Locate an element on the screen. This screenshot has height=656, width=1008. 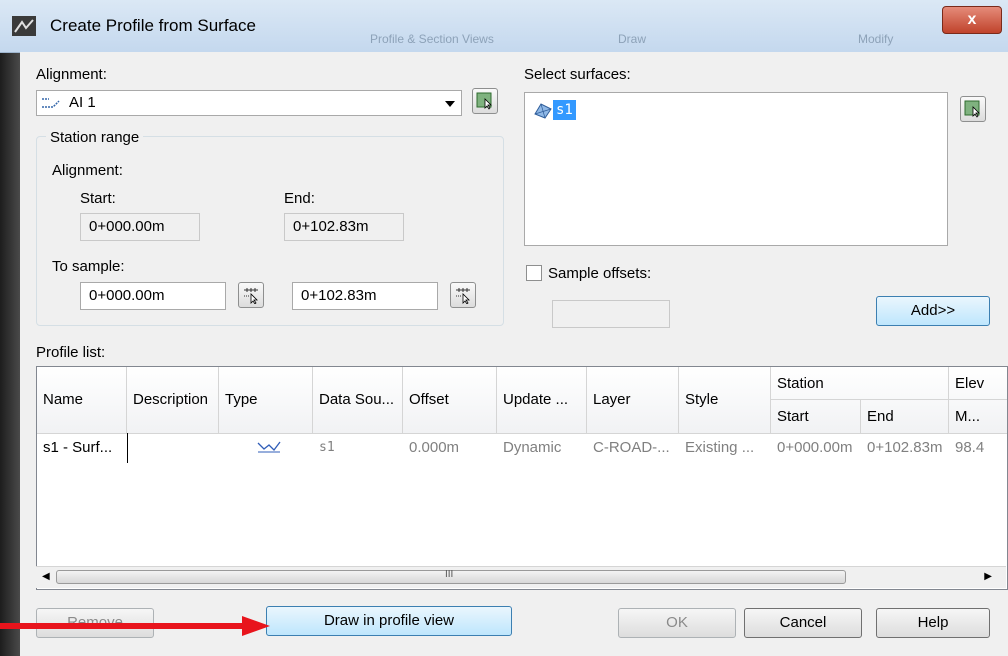
cell-data-source: s1 is located at coordinates (358, 448).